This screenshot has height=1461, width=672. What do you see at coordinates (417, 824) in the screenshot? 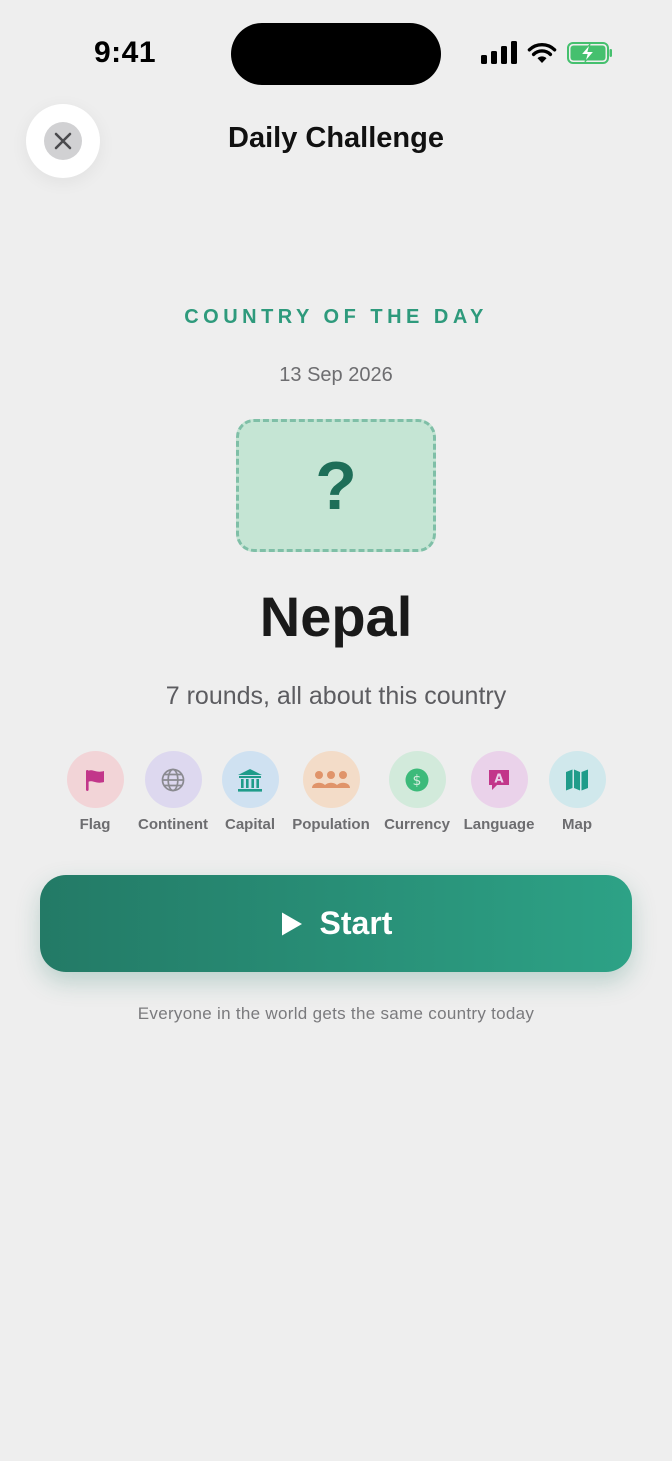
I see `category-label: Currency` at bounding box center [417, 824].